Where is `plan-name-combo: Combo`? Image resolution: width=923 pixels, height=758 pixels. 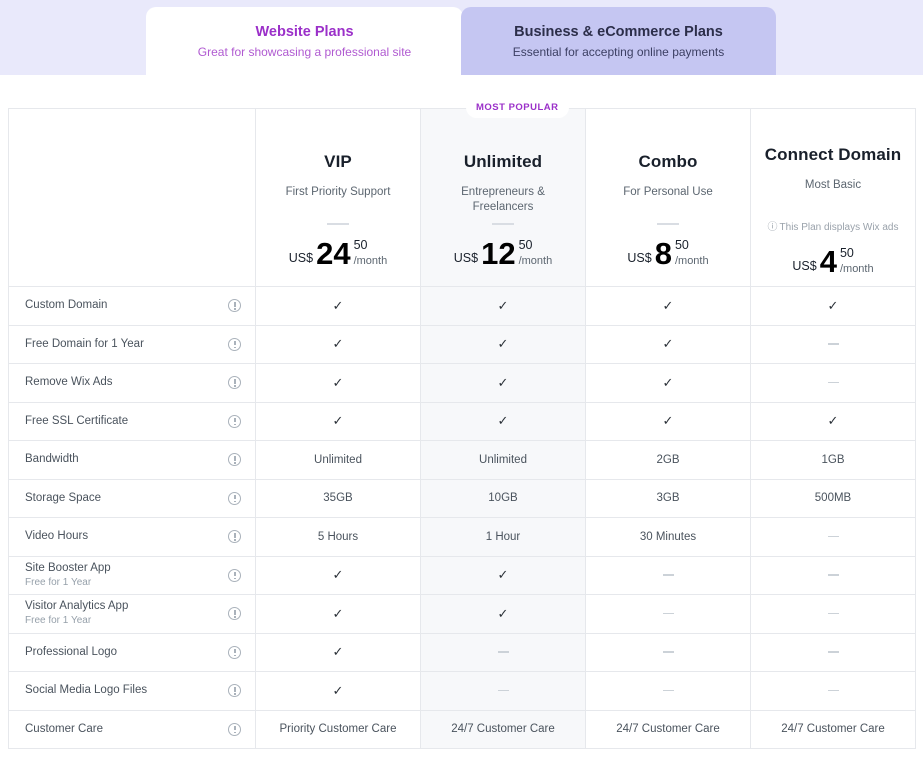 plan-name-combo: Combo is located at coordinates (668, 161).